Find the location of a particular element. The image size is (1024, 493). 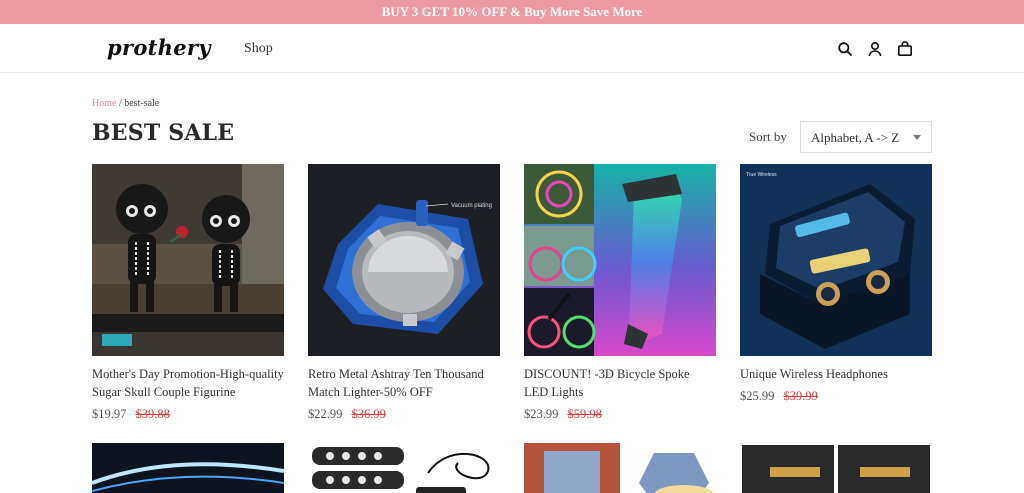

product-price: $19.97 is located at coordinates (109, 414).